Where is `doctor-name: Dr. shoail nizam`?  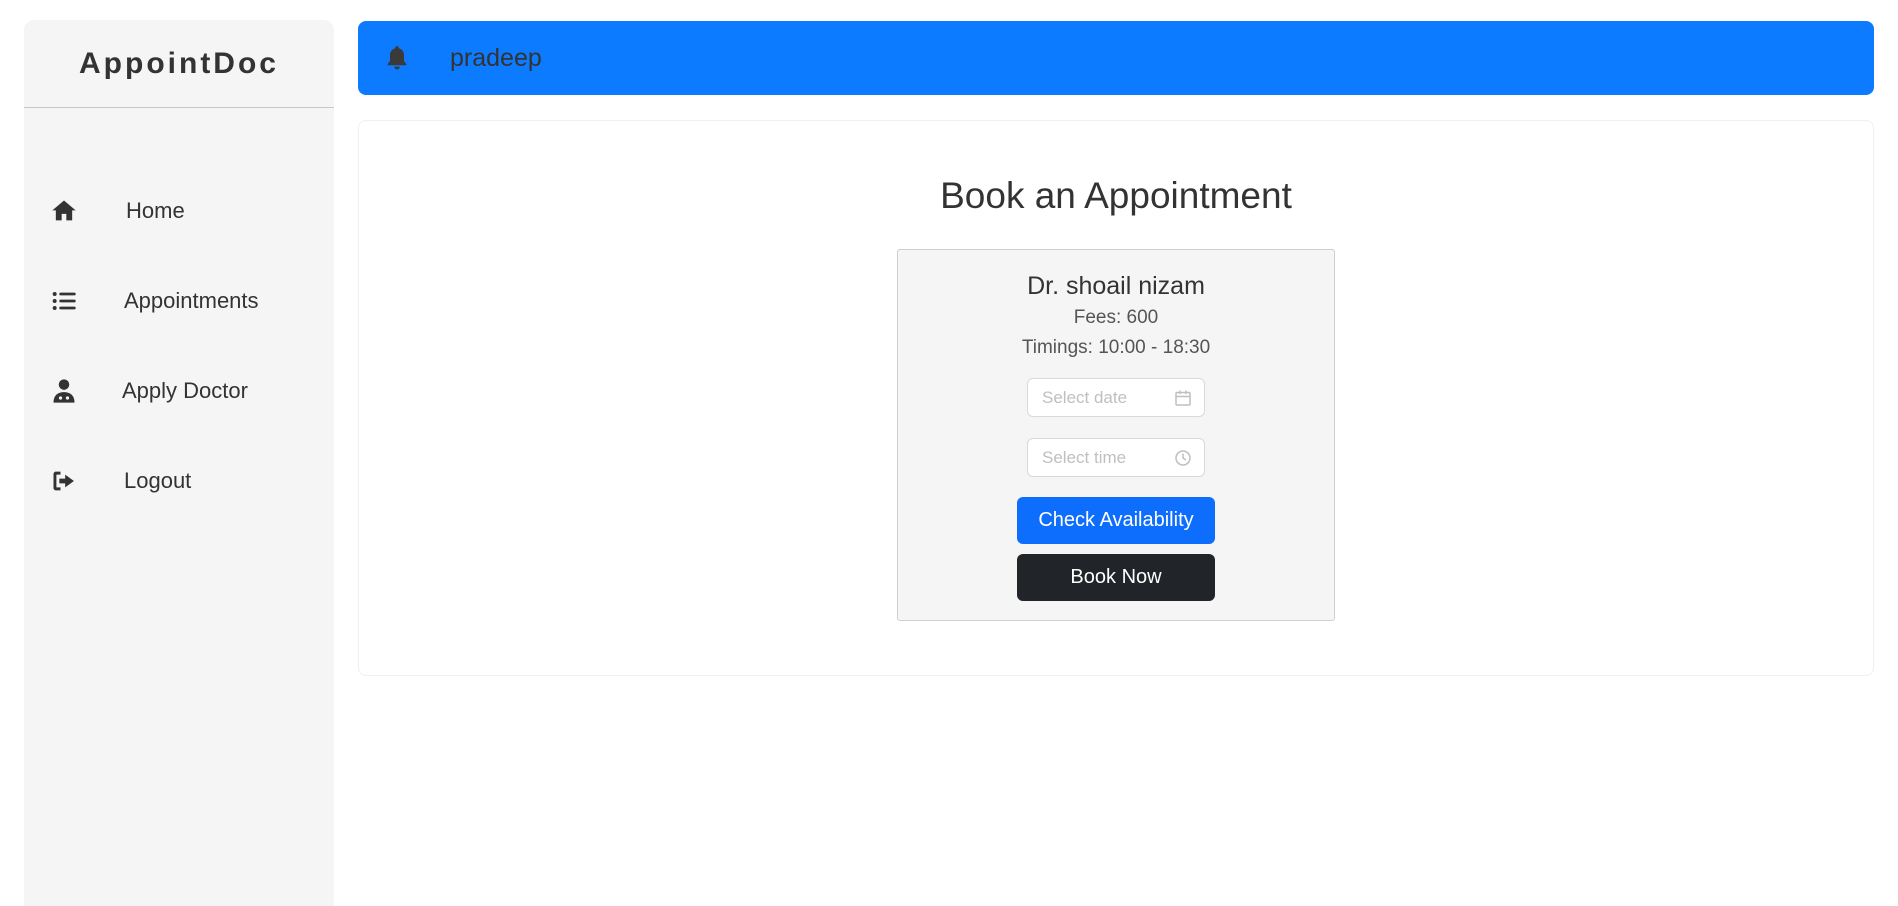 doctor-name: Dr. shoail nizam is located at coordinates (1116, 286).